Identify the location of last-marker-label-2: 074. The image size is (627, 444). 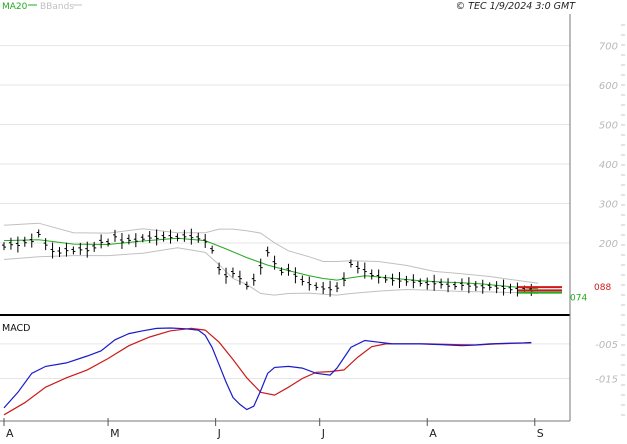
(578, 299).